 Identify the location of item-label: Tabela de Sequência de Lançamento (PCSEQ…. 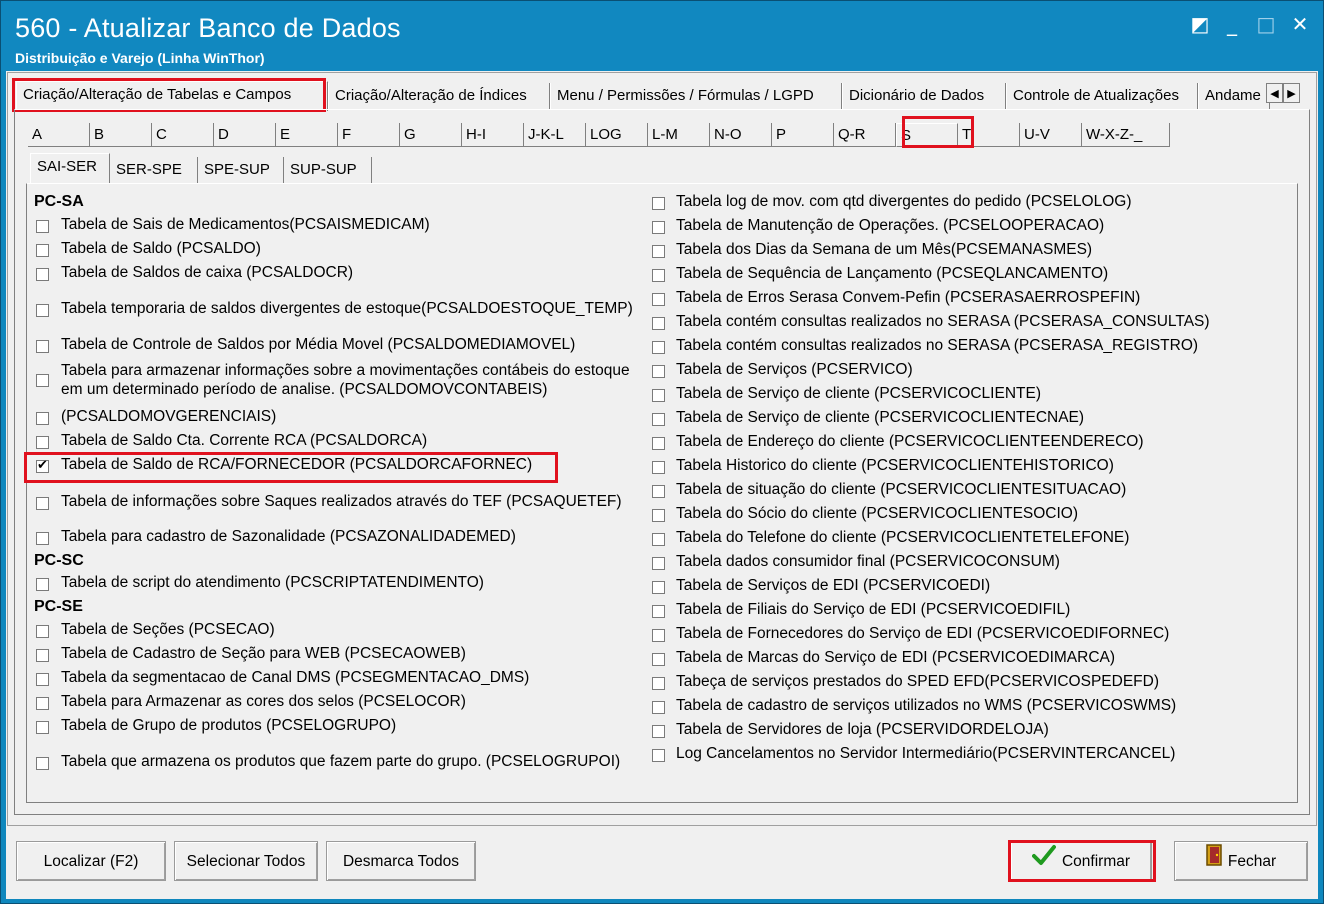
(892, 273).